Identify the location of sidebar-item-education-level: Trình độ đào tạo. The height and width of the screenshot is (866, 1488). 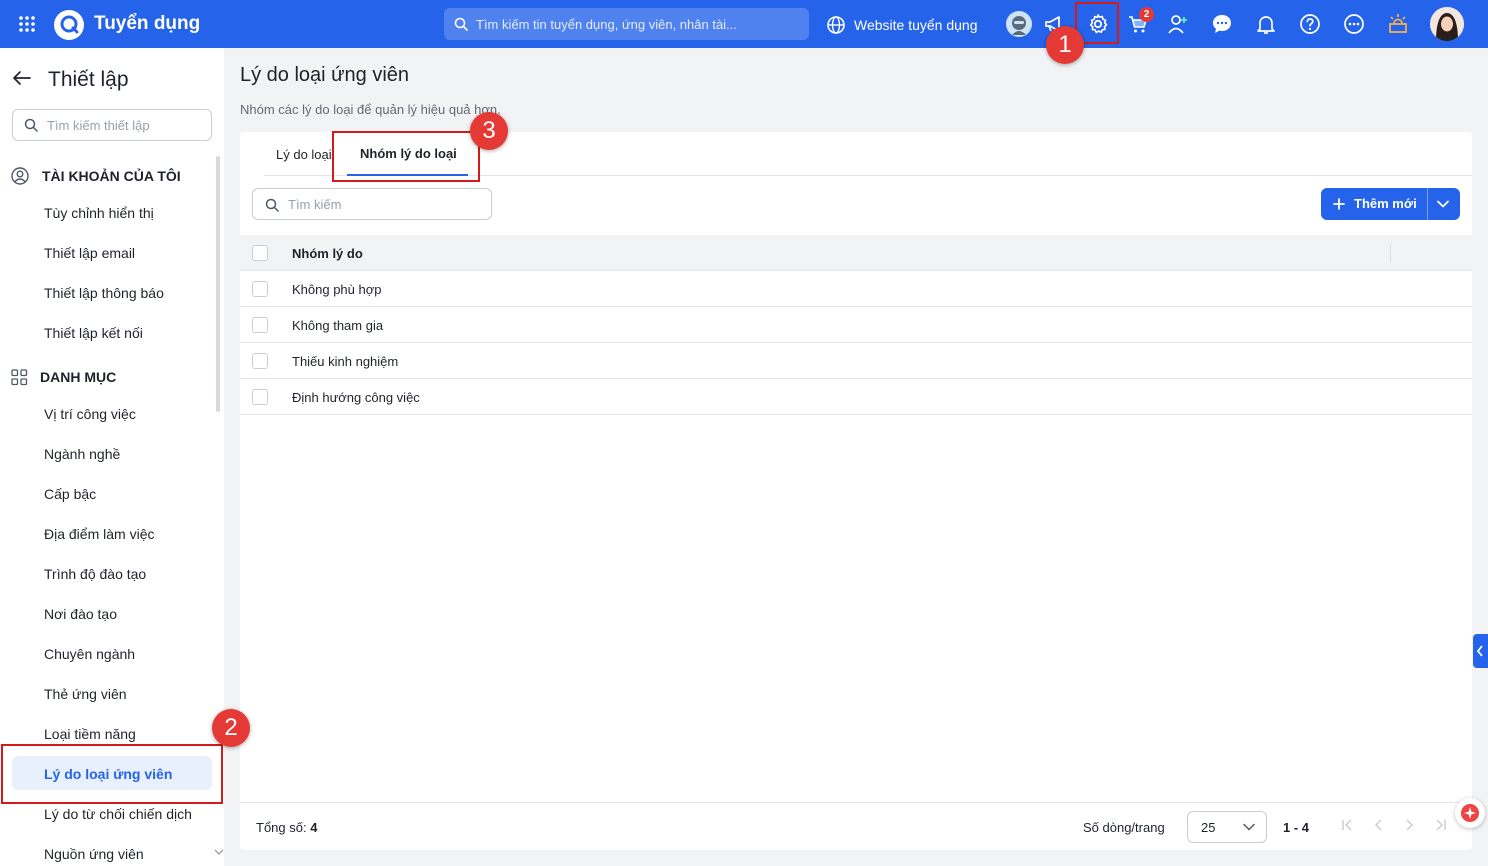
(95, 574).